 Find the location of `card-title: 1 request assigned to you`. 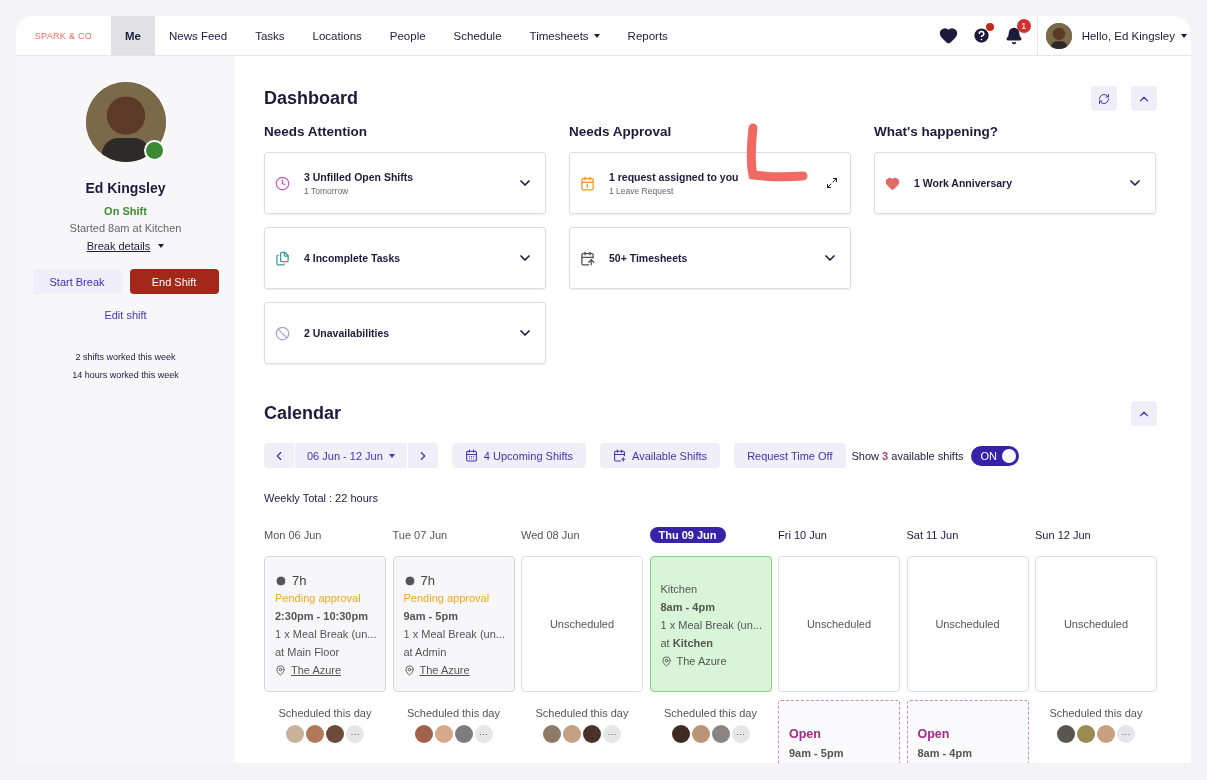

card-title: 1 request assigned to you is located at coordinates (674, 176).